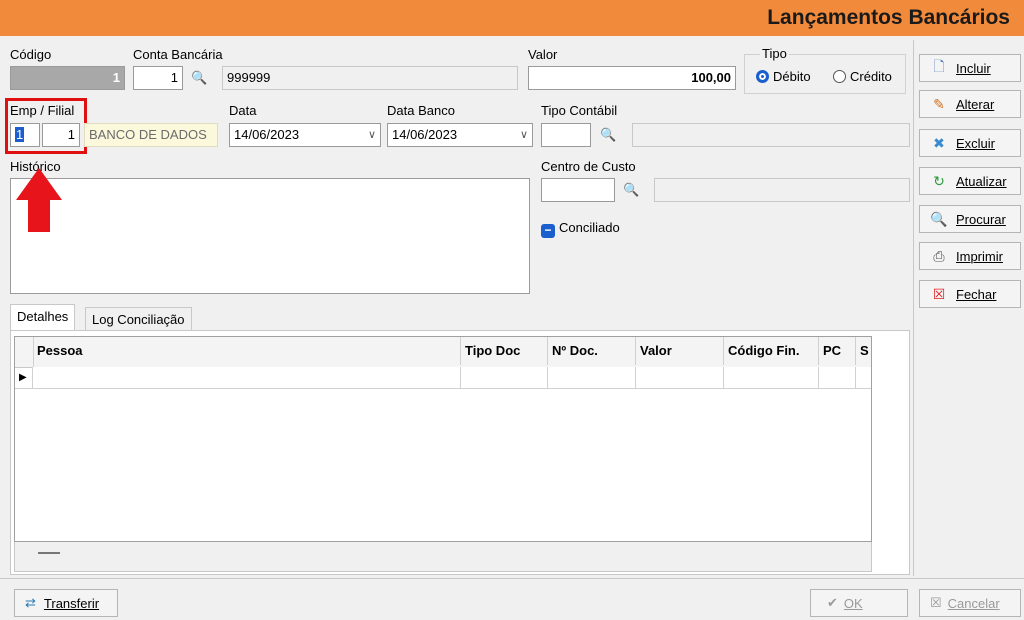 The image size is (1024, 620). Describe the element at coordinates (305, 135) in the screenshot. I see `data-picker: 14/06/2023 ∨` at that location.